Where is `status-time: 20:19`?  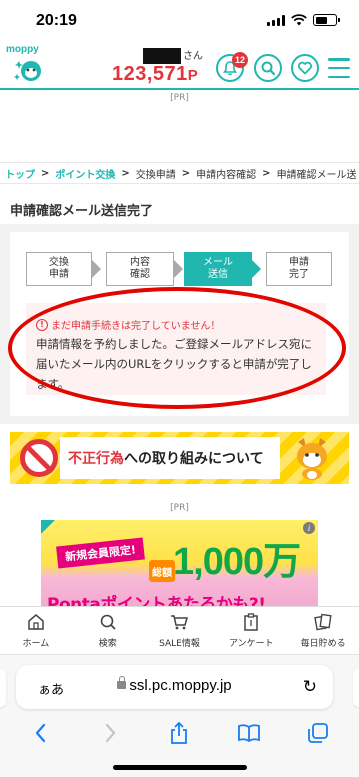
status-time: 20:19 is located at coordinates (56, 20).